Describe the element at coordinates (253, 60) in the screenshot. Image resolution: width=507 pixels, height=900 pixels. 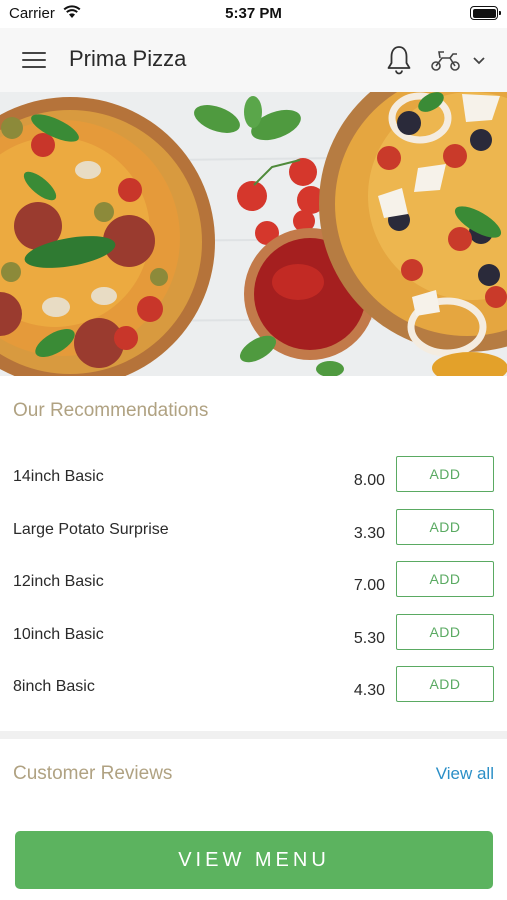
I see `nav-bar: Prima Pizza` at that location.